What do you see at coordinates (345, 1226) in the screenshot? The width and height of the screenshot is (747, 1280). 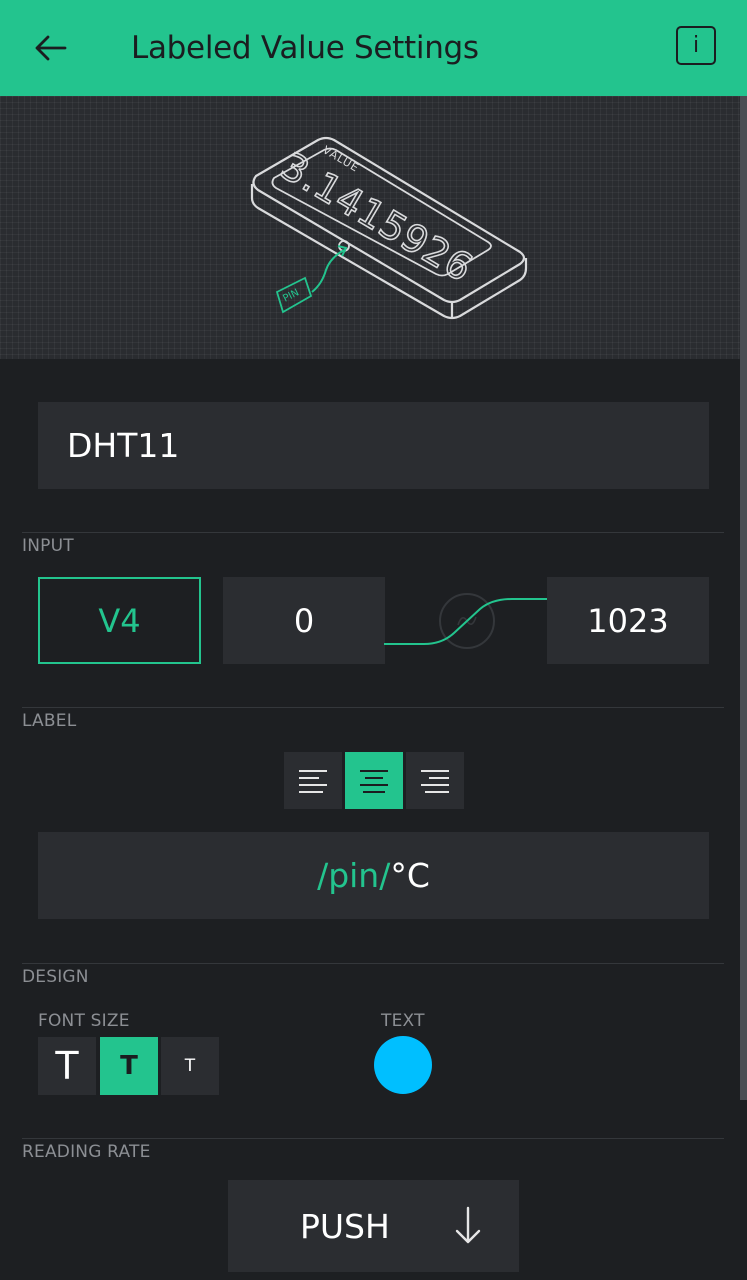 I see `reading-rate-value: PUSH` at bounding box center [345, 1226].